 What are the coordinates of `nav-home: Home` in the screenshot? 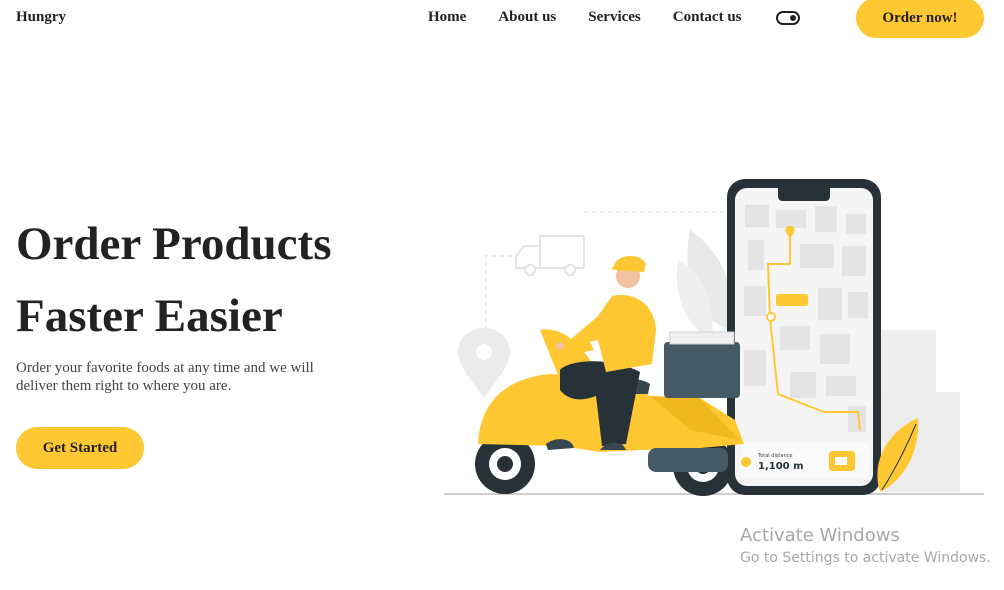 It's located at (447, 17).